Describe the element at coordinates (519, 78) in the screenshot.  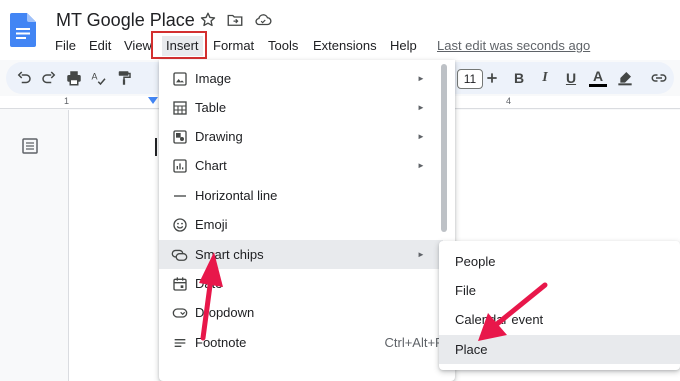
I see `bold-button: B` at that location.